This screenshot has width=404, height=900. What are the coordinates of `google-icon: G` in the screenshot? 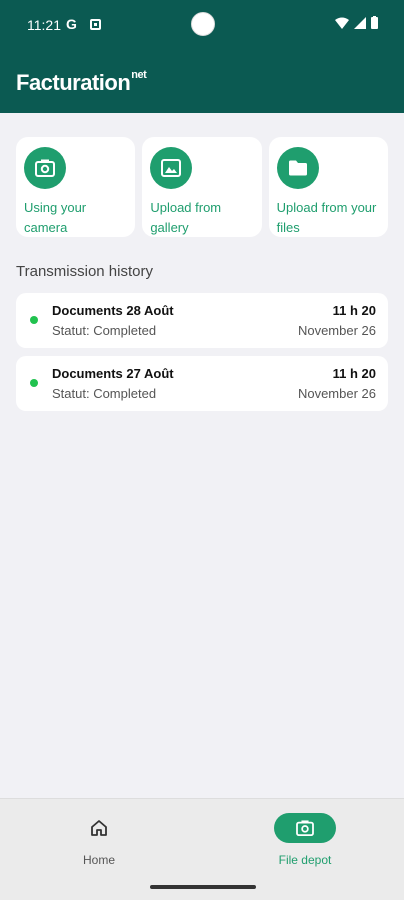 It's located at (71, 24).